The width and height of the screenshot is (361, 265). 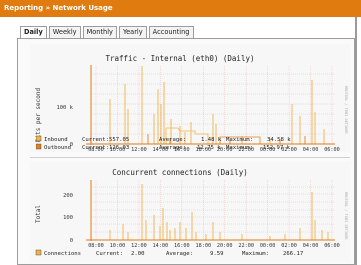 I want to click on connections-maximum-label: Maximum:, so click(x=255, y=254).